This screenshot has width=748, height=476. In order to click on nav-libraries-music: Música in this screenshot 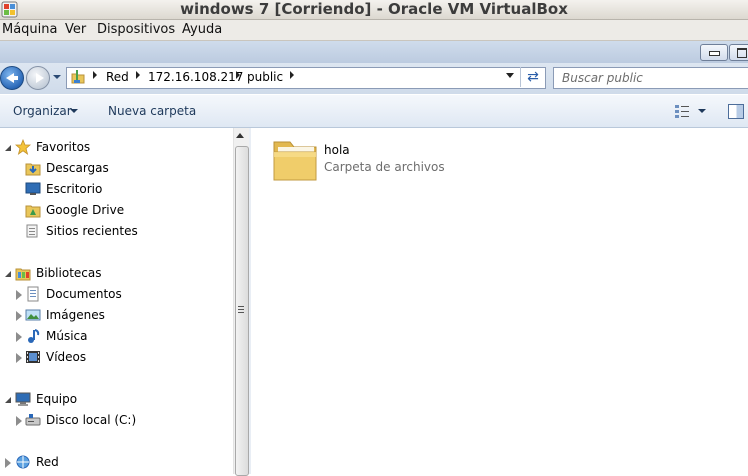, I will do `click(67, 336)`.